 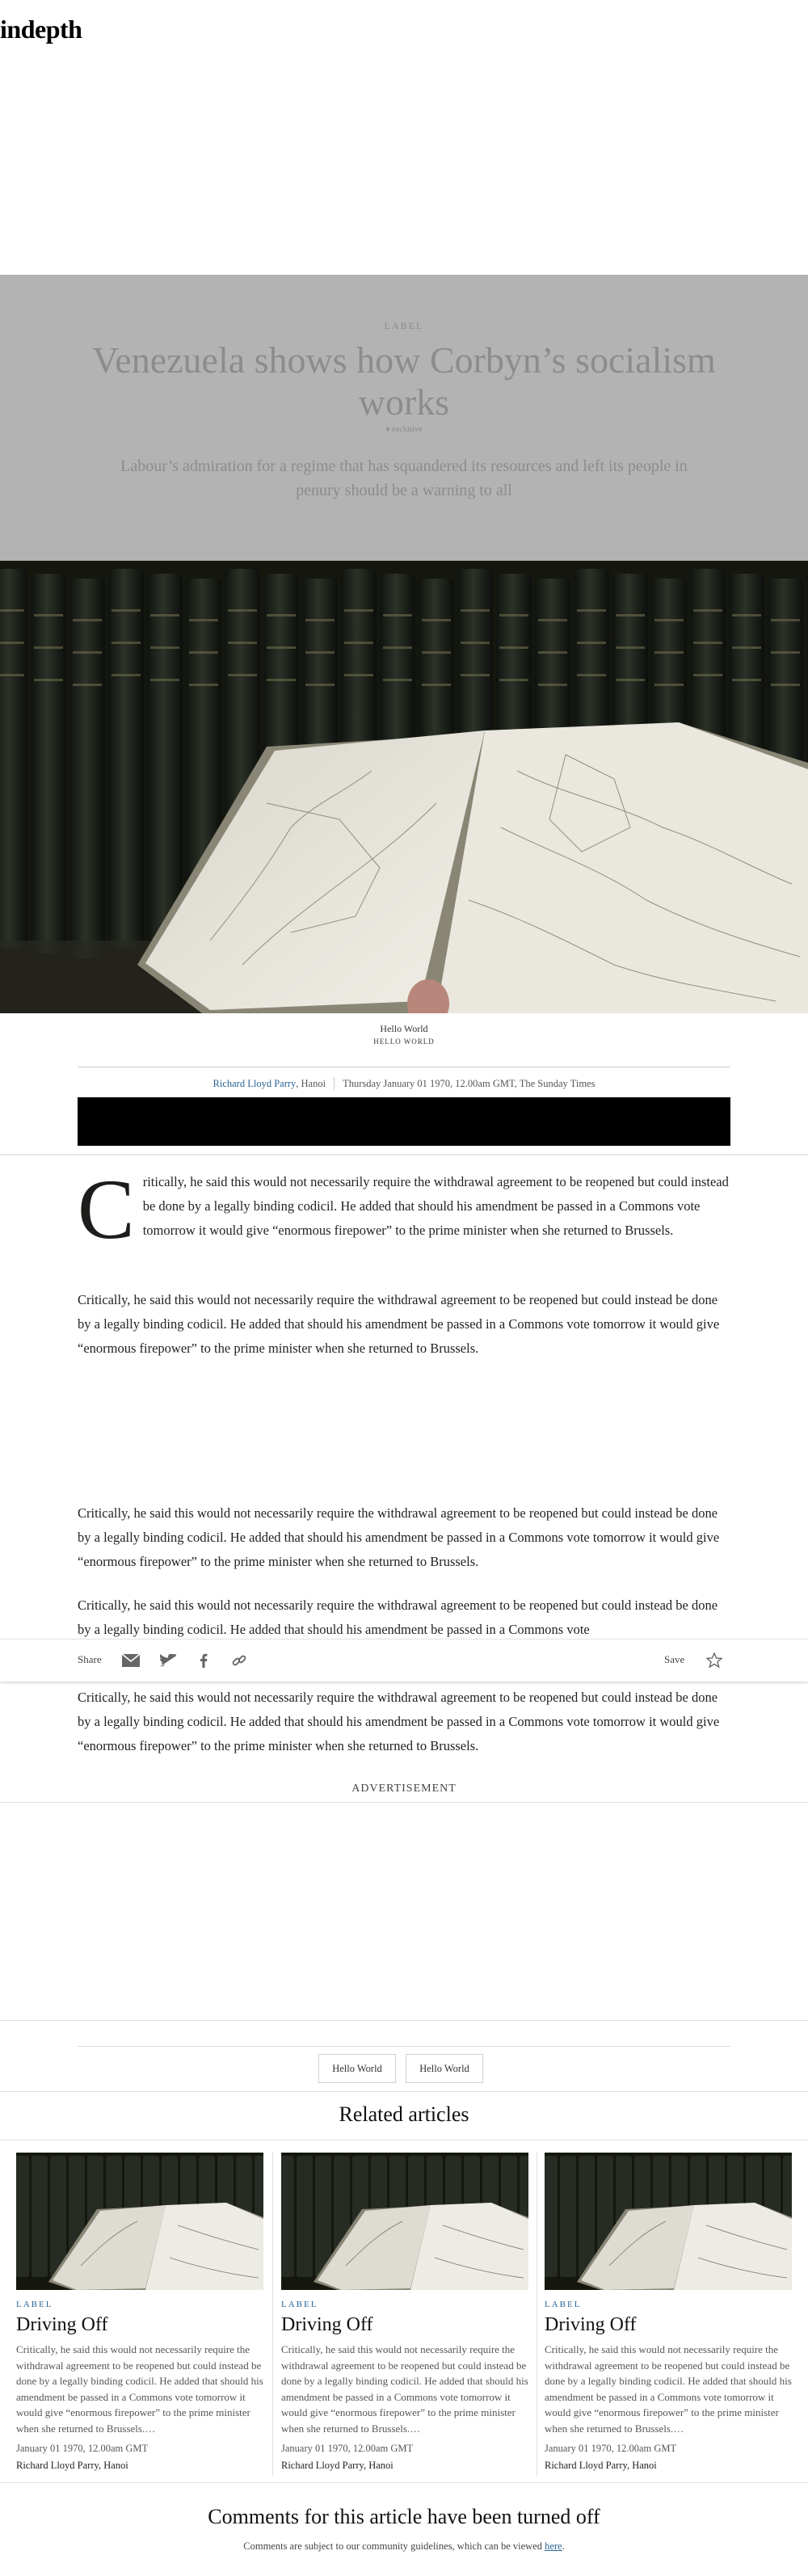 I want to click on share-label: Share, so click(x=90, y=1659).